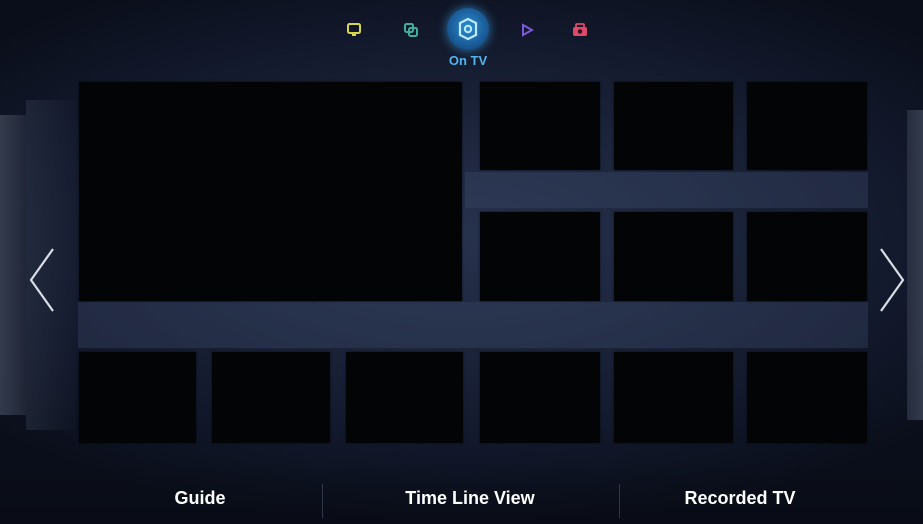 The image size is (923, 524). What do you see at coordinates (580, 30) in the screenshot?
I see `photos-videos-music-panel-icon` at bounding box center [580, 30].